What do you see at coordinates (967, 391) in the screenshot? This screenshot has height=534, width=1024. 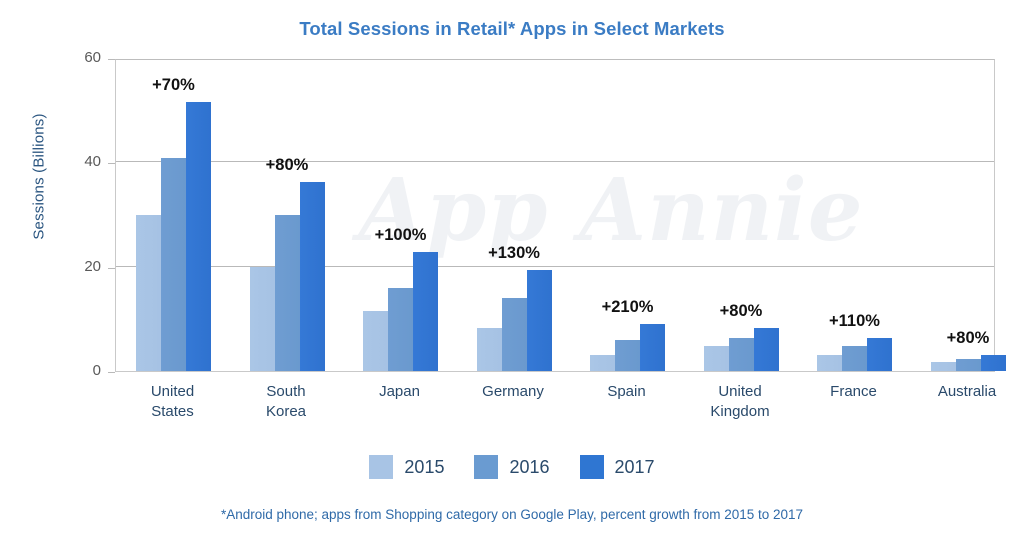 I see `x-label-line: Australia` at bounding box center [967, 391].